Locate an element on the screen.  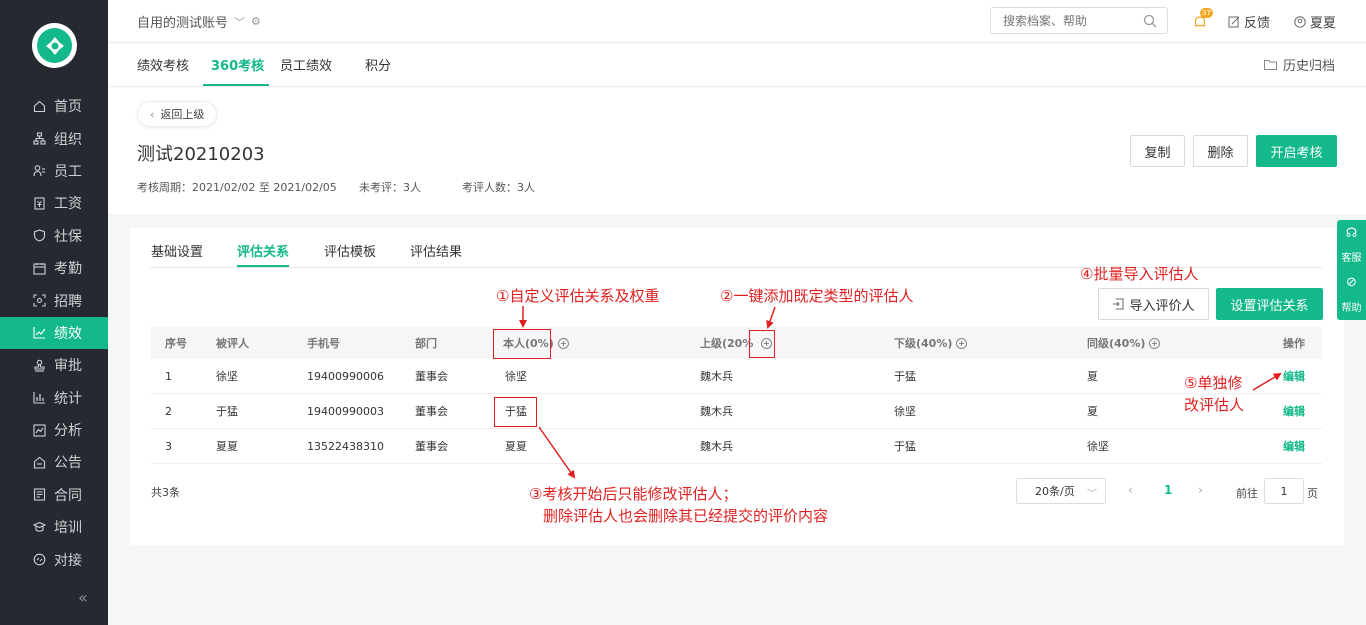
review-period: 考核周期：2021/02/02 至 2021/02/05 is located at coordinates (237, 187).